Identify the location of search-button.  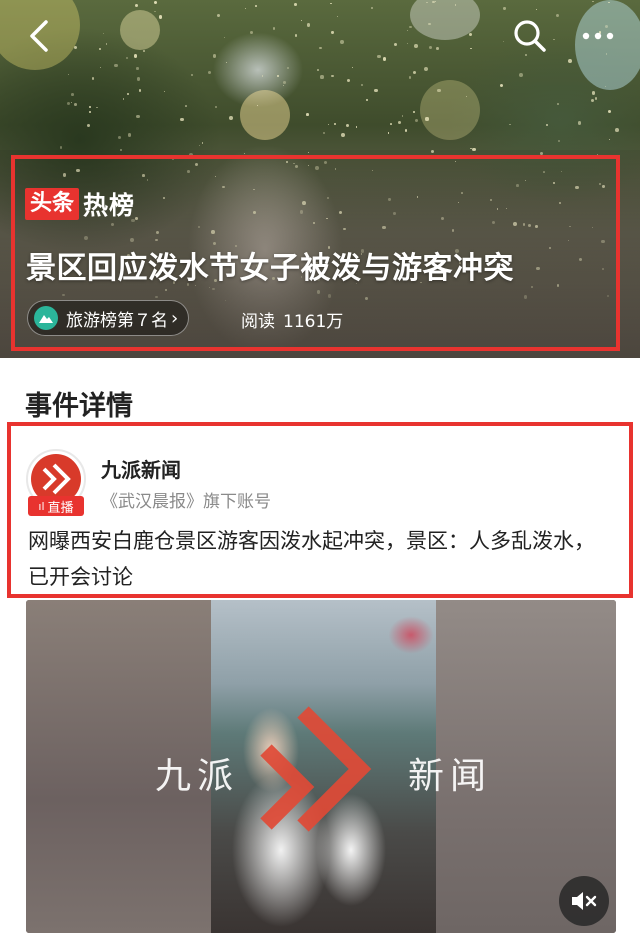
(530, 36).